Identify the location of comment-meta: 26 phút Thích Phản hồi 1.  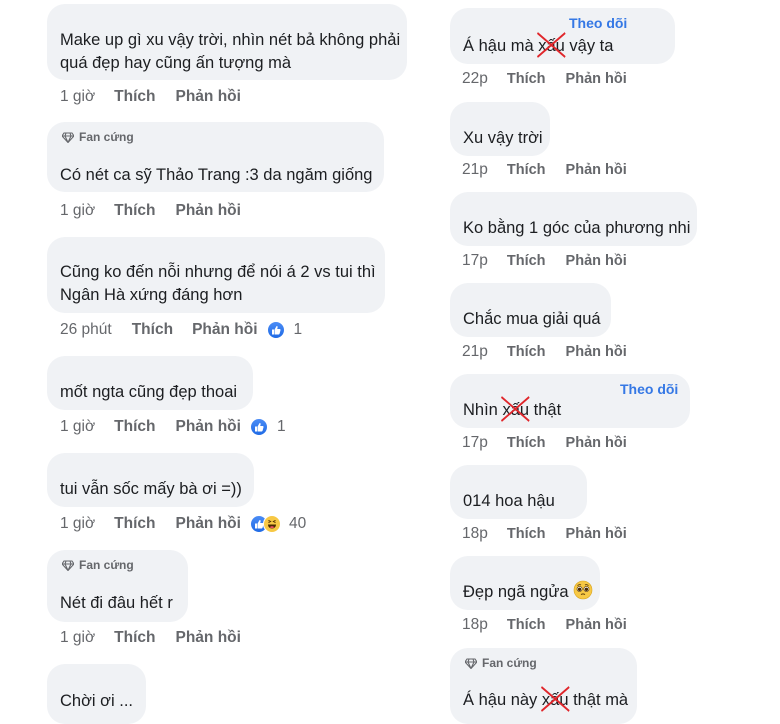
(181, 330).